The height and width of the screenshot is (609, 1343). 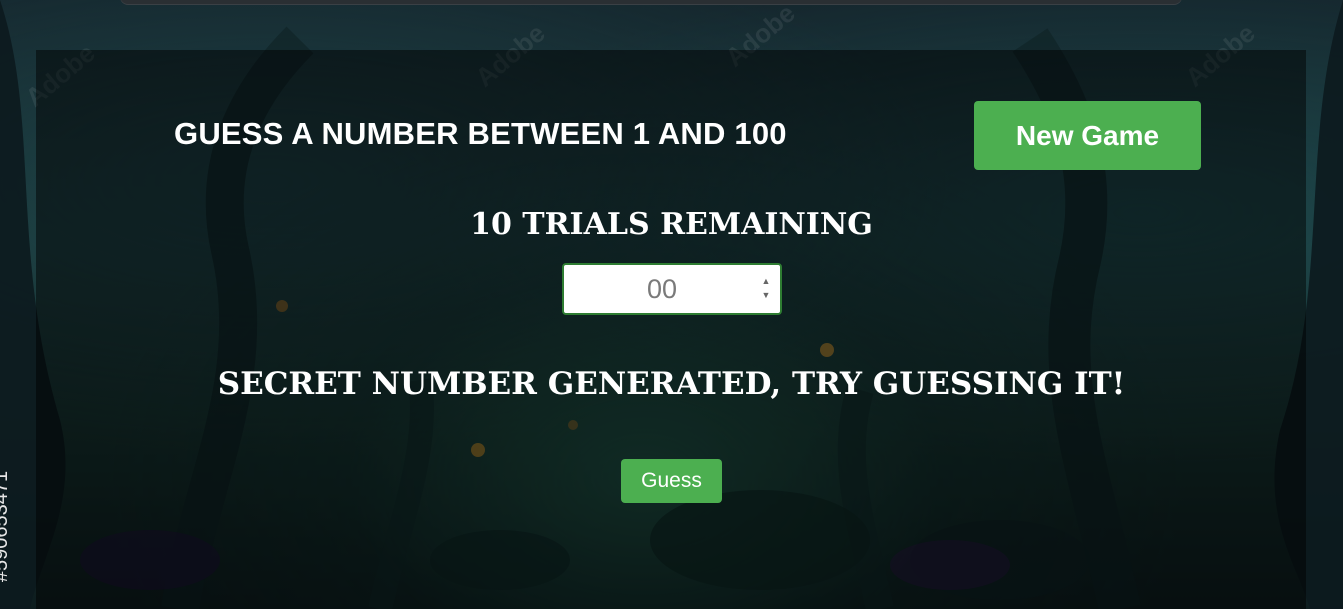 I want to click on game-title: GUESS A NUMBER BETWEEN 1 AND 100, so click(x=480, y=133).